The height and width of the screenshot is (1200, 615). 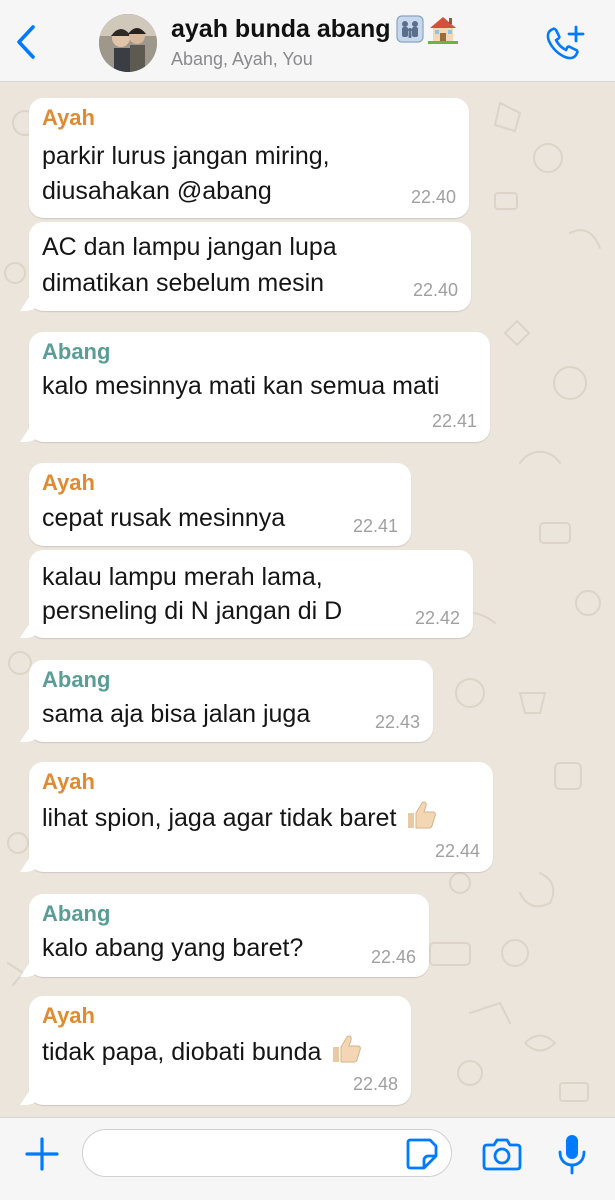 What do you see at coordinates (375, 1084) in the screenshot?
I see `message-time: 22.48` at bounding box center [375, 1084].